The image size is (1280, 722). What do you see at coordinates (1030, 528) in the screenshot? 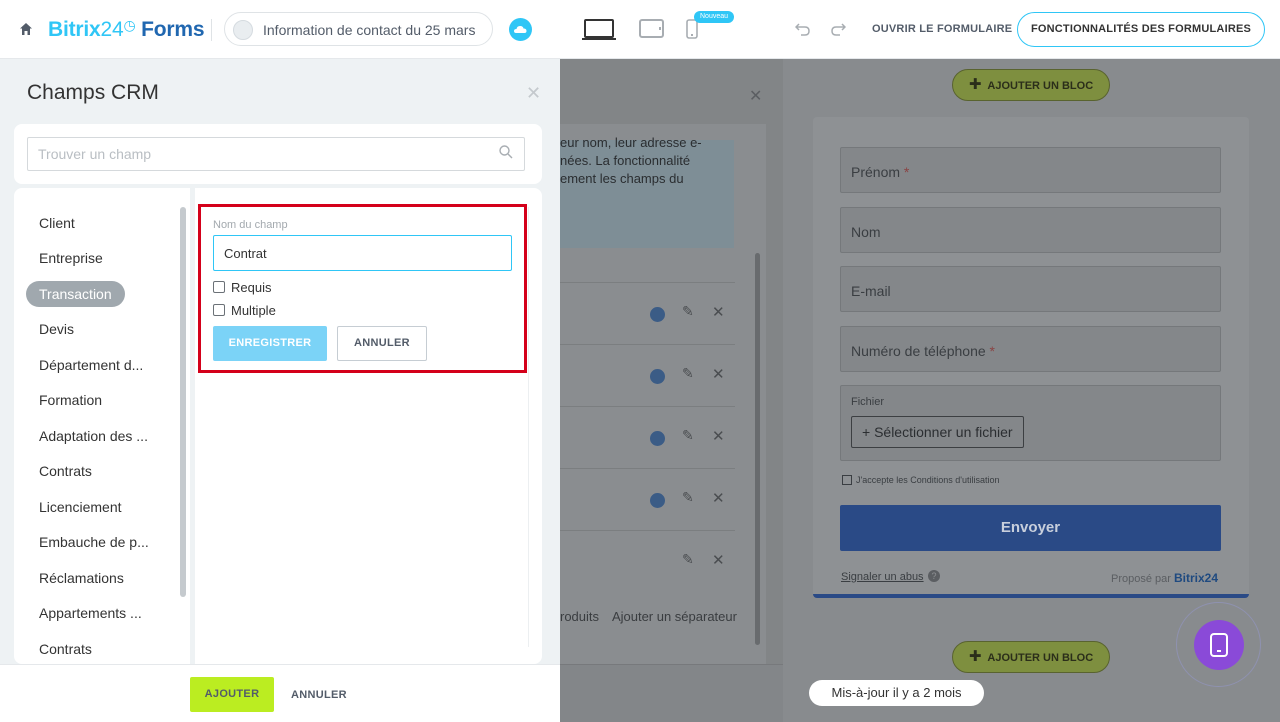
I see `send-button: Envoyer` at bounding box center [1030, 528].